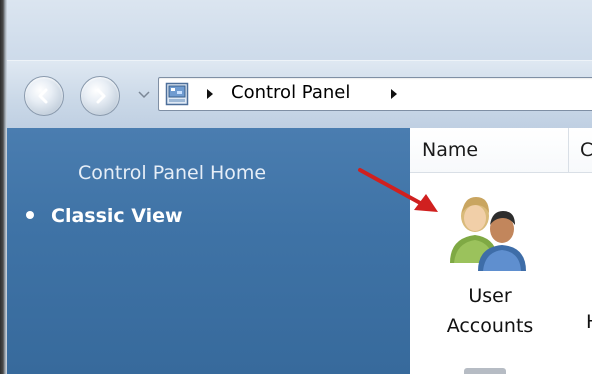 This screenshot has height=374, width=592. I want to click on partial-item-icon, so click(485, 371).